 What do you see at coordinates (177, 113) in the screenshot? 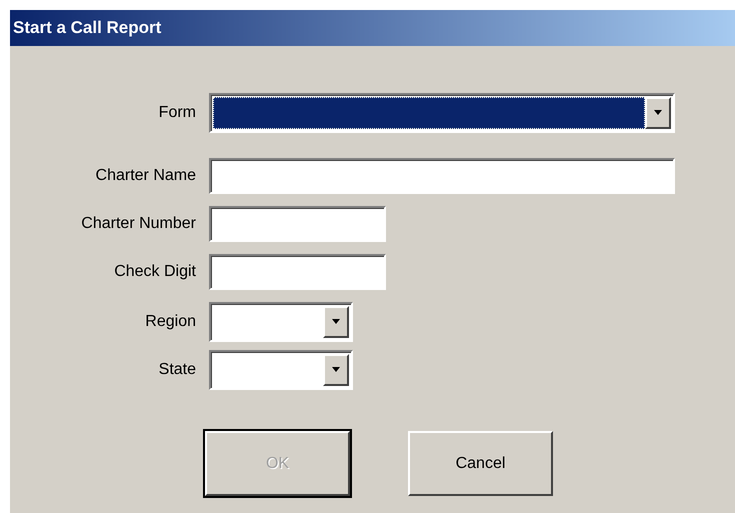
I see `field-label: Form` at bounding box center [177, 113].